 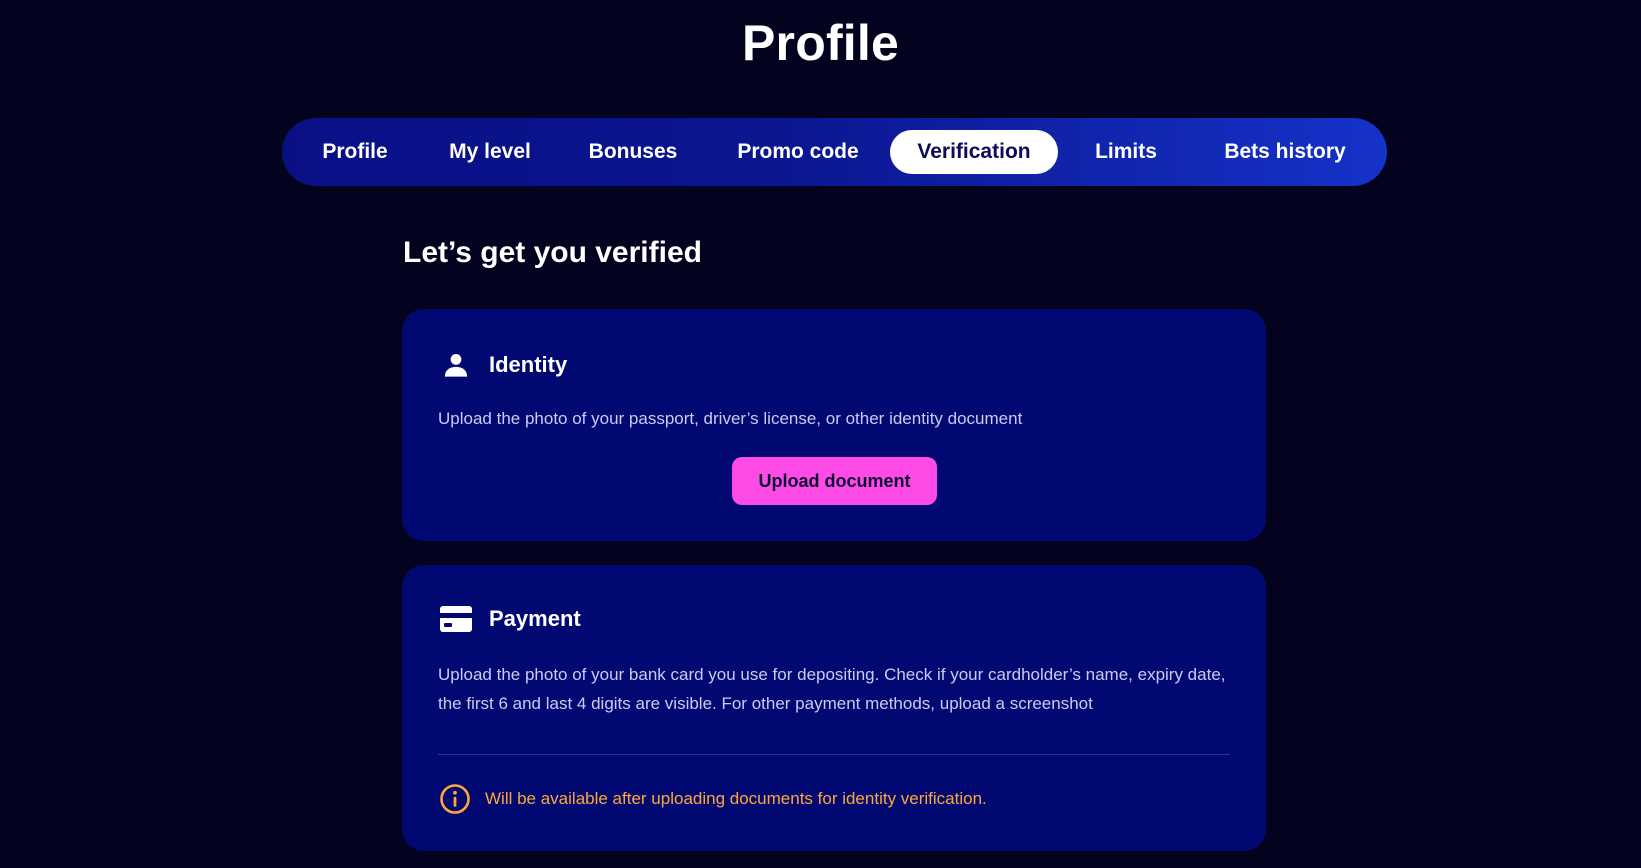 What do you see at coordinates (456, 365) in the screenshot?
I see `person-icon` at bounding box center [456, 365].